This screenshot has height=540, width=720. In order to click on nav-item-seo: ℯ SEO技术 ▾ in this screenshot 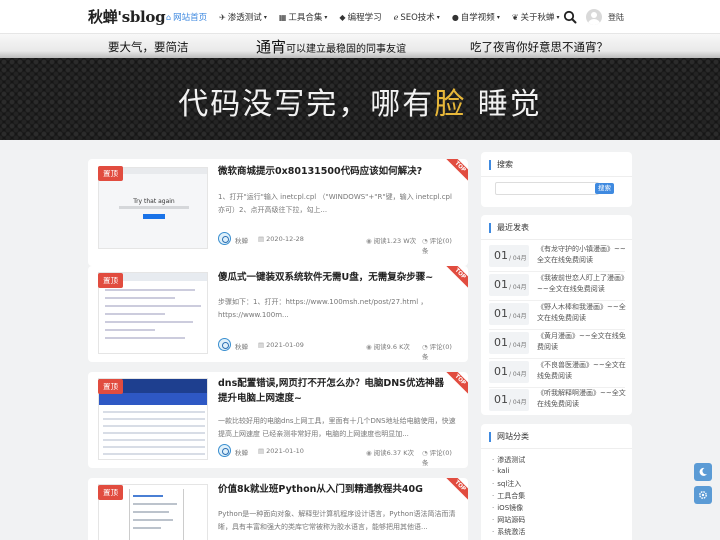, I will do `click(417, 17)`.